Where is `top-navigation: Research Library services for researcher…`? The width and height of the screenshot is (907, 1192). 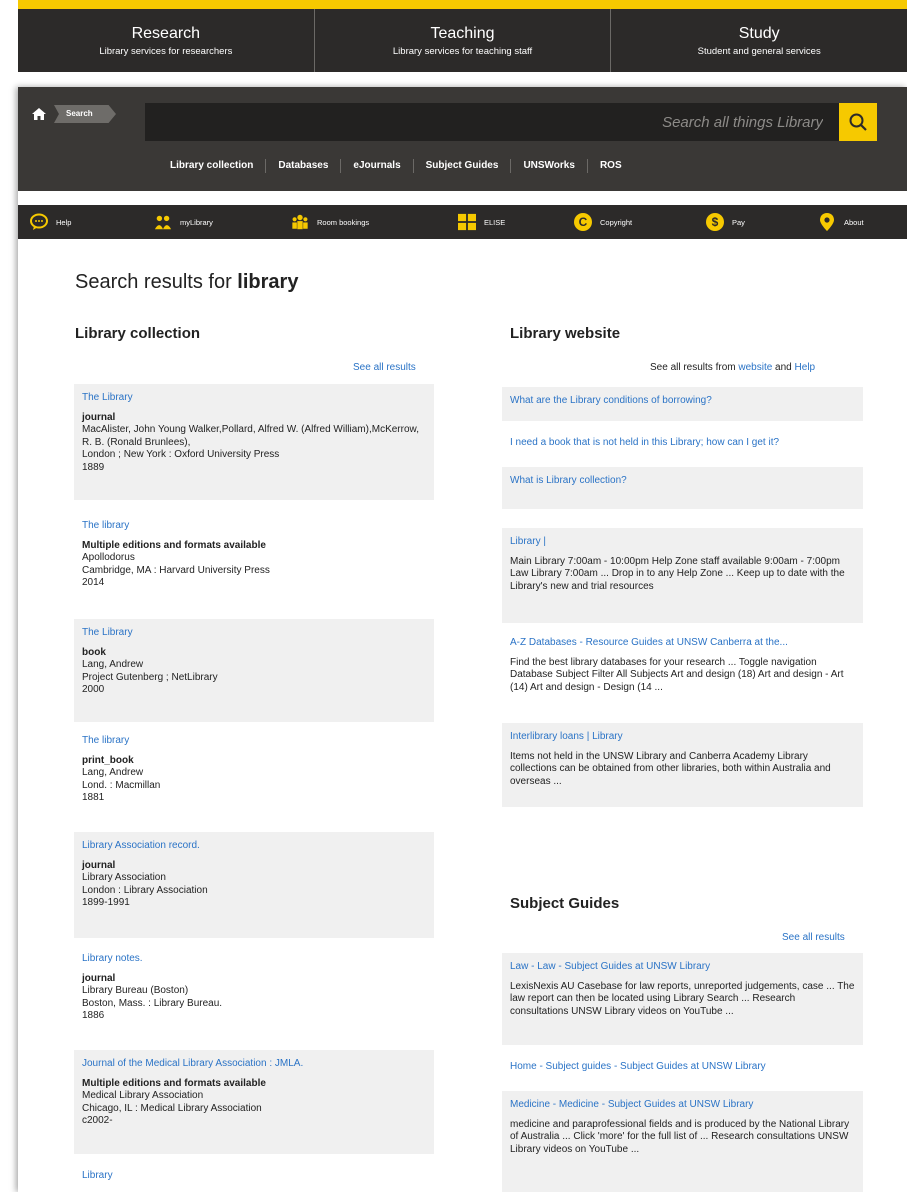 top-navigation: Research Library services for researcher… is located at coordinates (462, 36).